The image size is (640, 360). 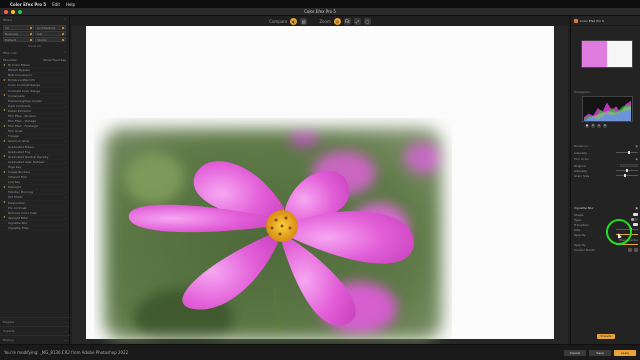 What do you see at coordinates (22, 115) in the screenshot?
I see `filter-name: Film Efex - Modern` at bounding box center [22, 115].